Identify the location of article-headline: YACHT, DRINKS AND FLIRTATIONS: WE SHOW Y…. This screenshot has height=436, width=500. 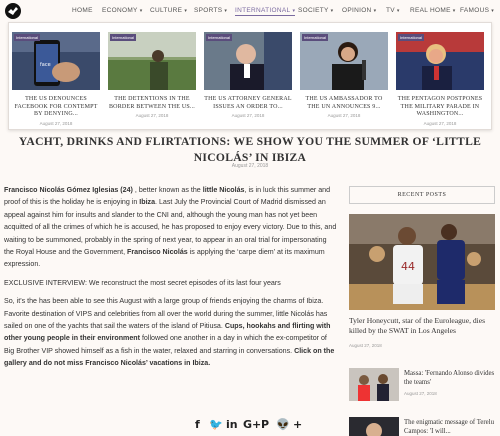
(250, 149).